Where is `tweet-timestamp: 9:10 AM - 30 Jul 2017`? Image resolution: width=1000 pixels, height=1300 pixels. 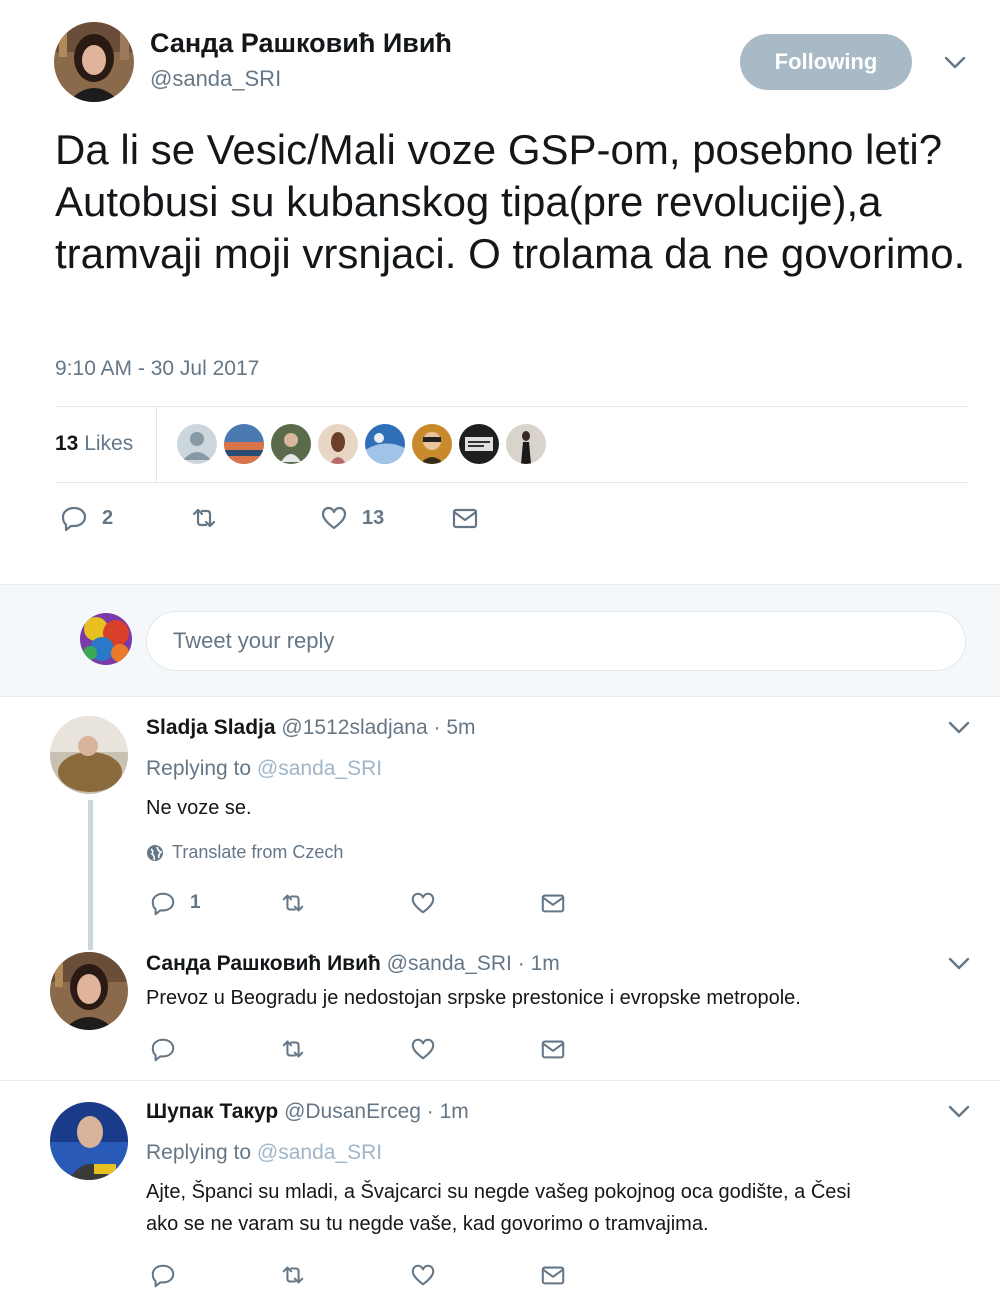 tweet-timestamp: 9:10 AM - 30 Jul 2017 is located at coordinates (157, 369).